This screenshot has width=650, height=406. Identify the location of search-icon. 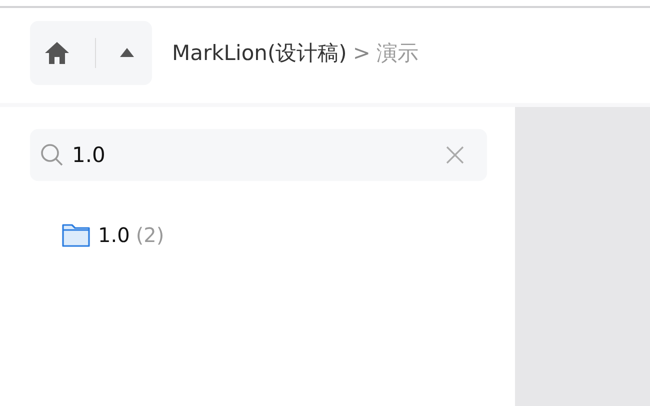
(52, 155).